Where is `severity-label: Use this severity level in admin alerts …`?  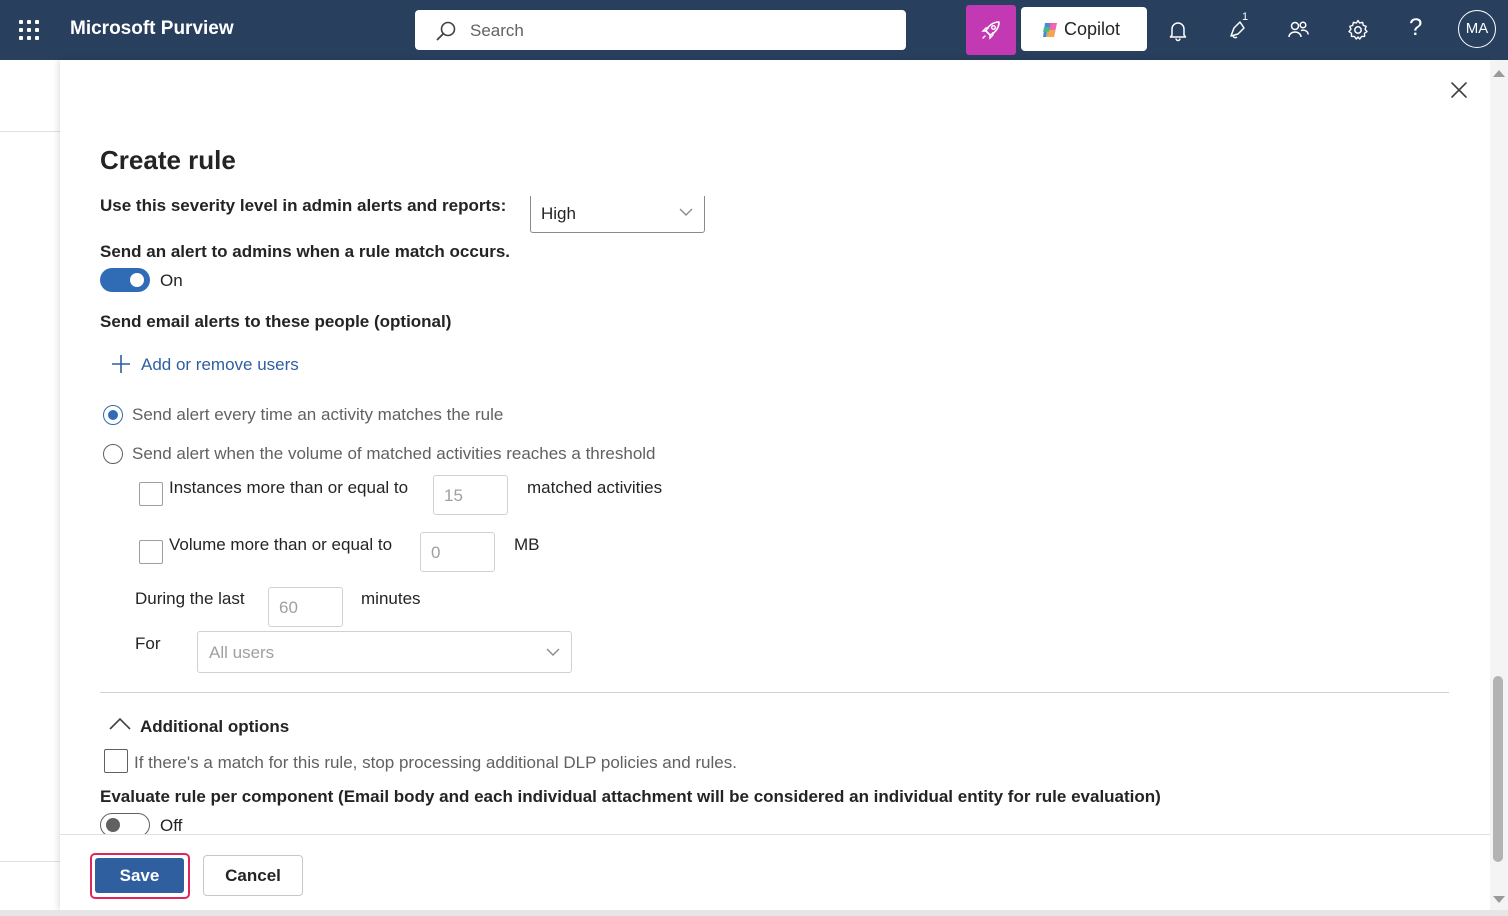
severity-label: Use this severity level in admin alerts … is located at coordinates (303, 205).